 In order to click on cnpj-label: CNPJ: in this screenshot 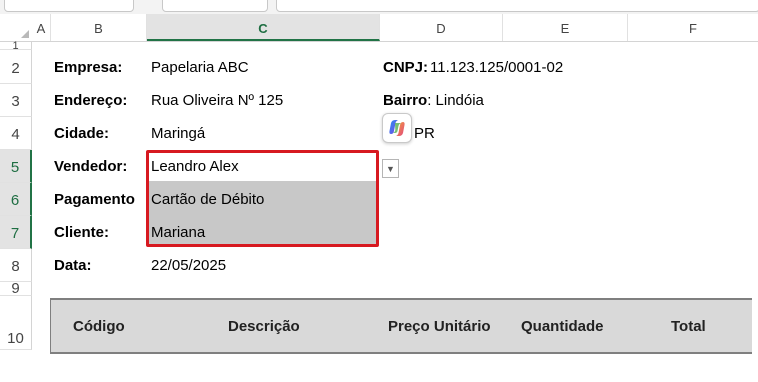, I will do `click(406, 67)`.